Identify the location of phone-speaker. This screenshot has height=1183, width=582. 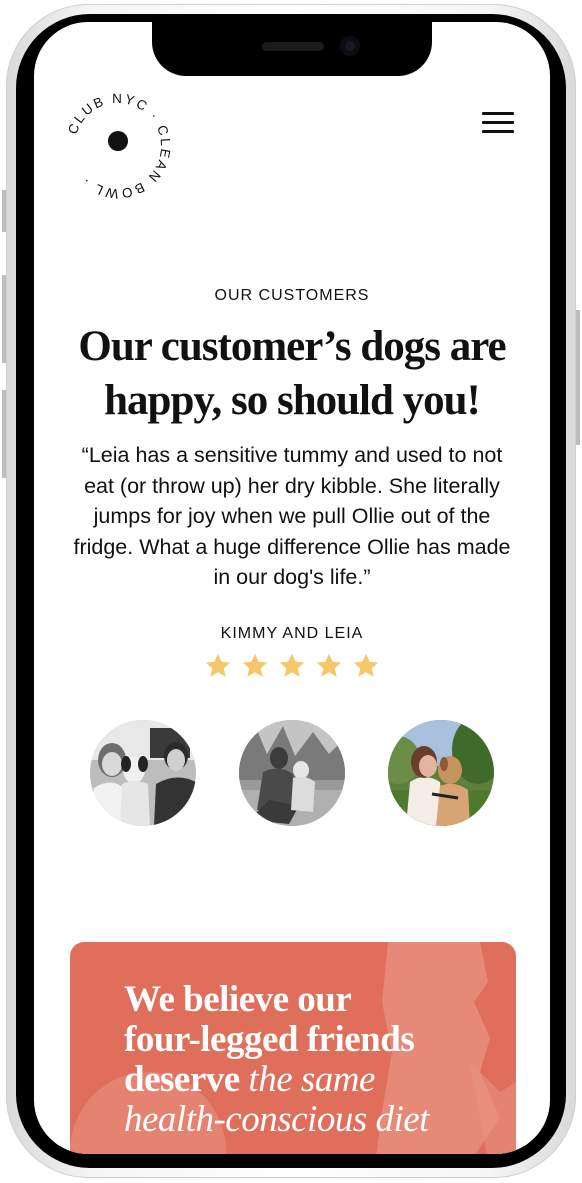
(293, 46).